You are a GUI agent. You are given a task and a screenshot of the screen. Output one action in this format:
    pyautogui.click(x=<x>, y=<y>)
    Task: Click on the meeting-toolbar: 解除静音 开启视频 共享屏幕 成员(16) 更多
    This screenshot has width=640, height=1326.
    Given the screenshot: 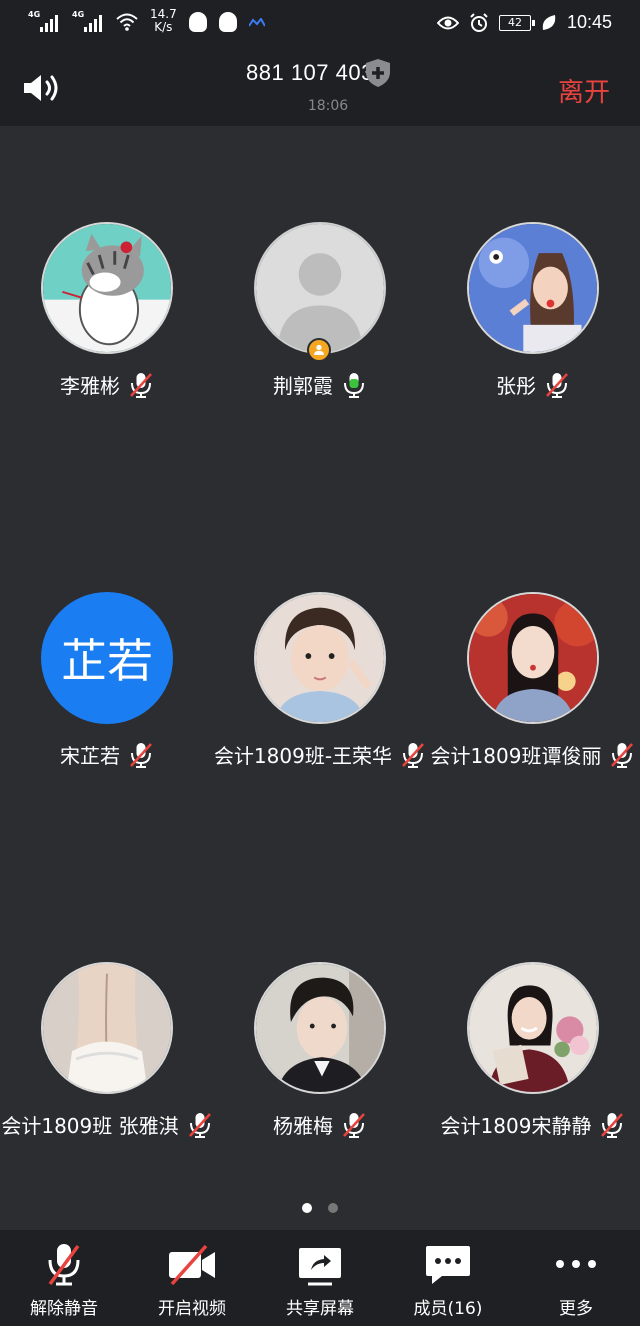 What is the action you would take?
    pyautogui.click(x=320, y=1278)
    